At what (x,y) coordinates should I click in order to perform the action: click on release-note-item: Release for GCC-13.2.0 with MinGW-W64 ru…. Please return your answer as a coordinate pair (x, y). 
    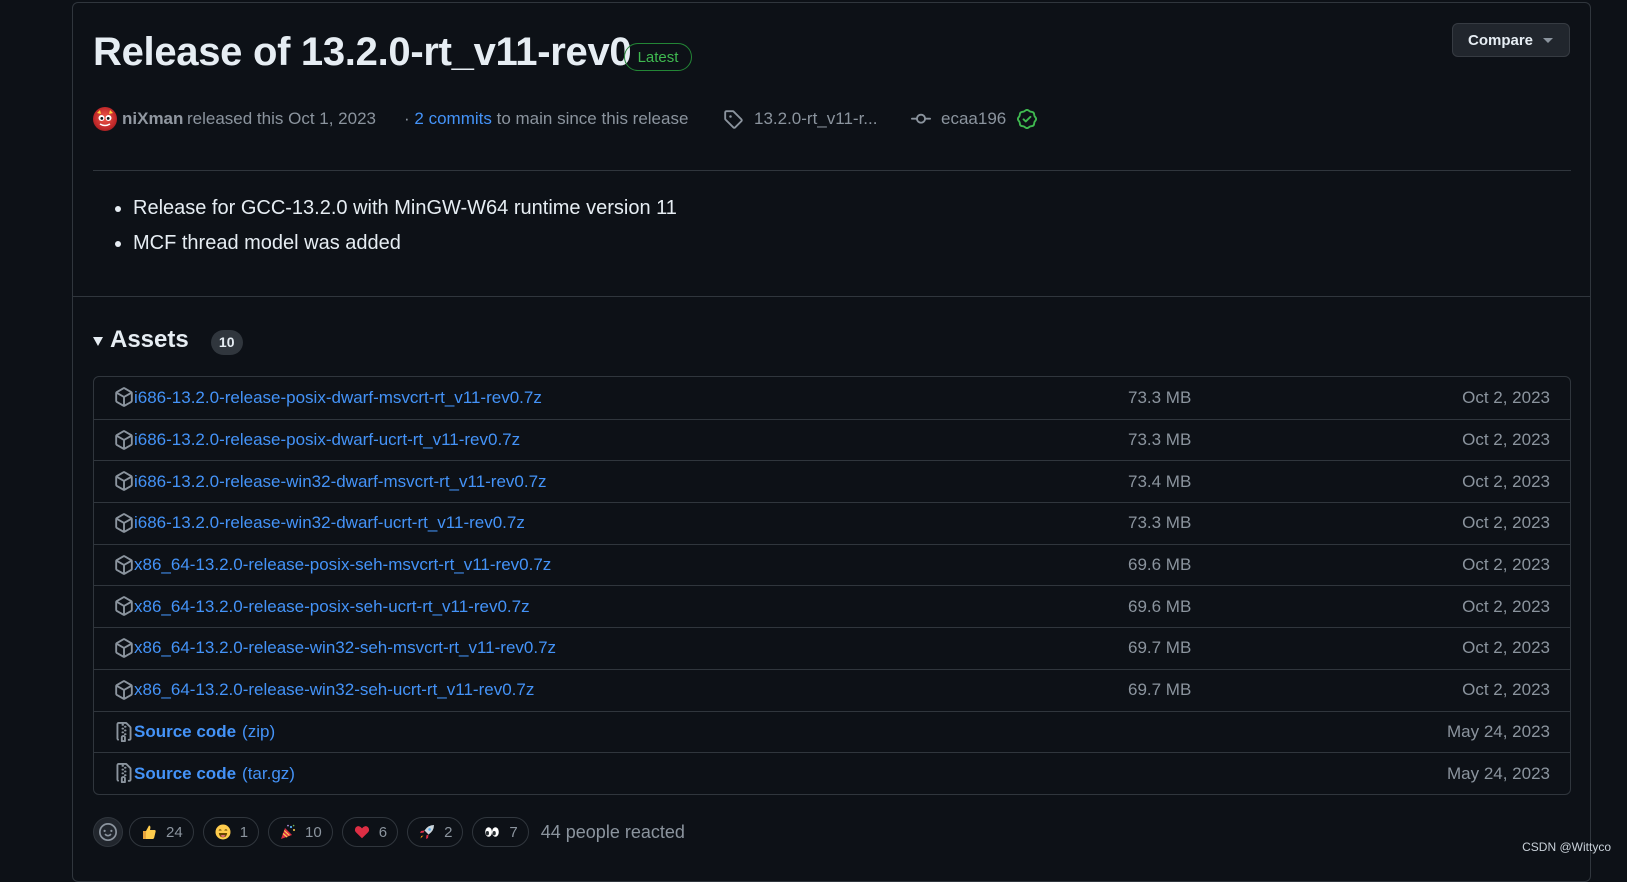
    Looking at the image, I should click on (405, 208).